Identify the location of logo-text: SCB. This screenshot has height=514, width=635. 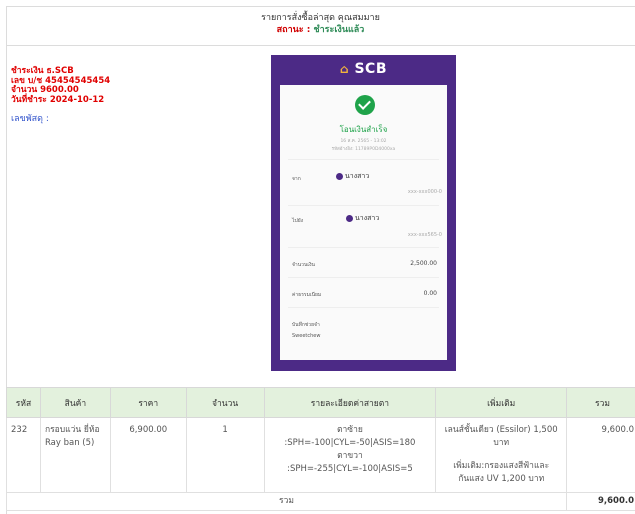
(370, 69).